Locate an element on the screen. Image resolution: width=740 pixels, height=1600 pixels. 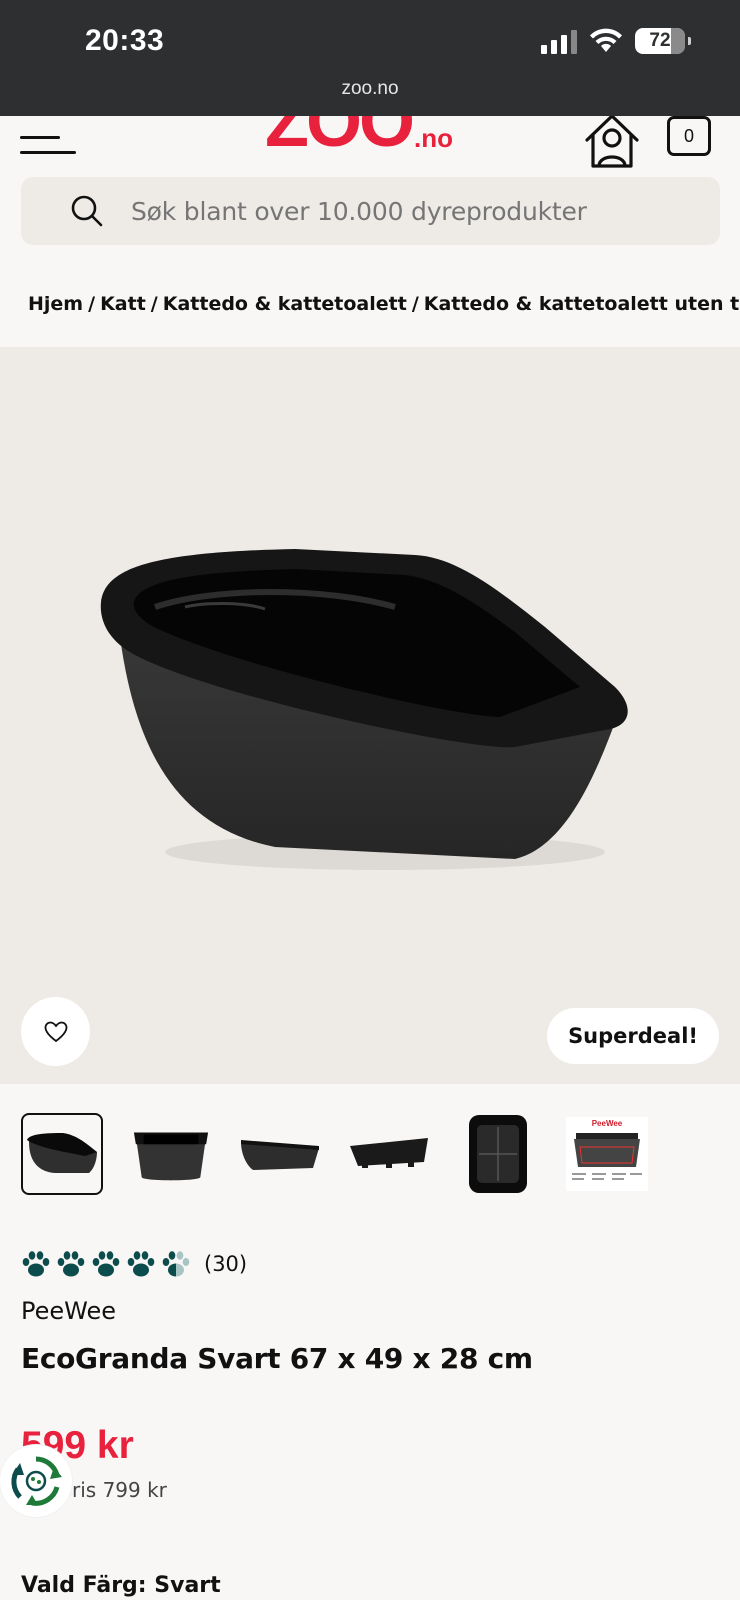
status-time: 20:33 is located at coordinates (125, 40).